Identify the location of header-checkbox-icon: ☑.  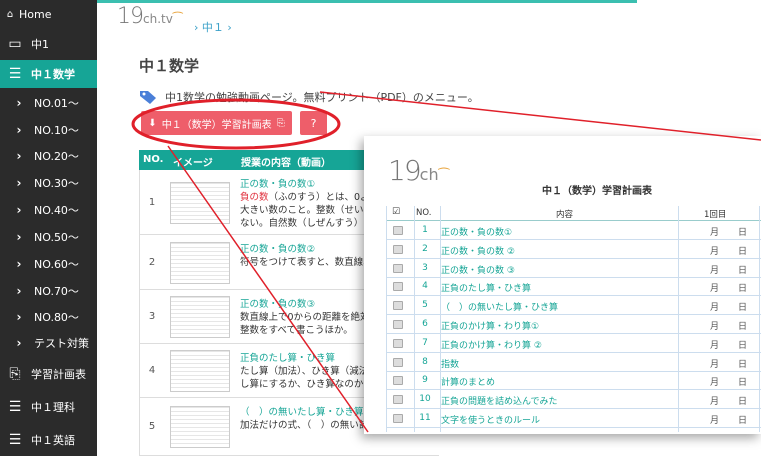
(396, 212).